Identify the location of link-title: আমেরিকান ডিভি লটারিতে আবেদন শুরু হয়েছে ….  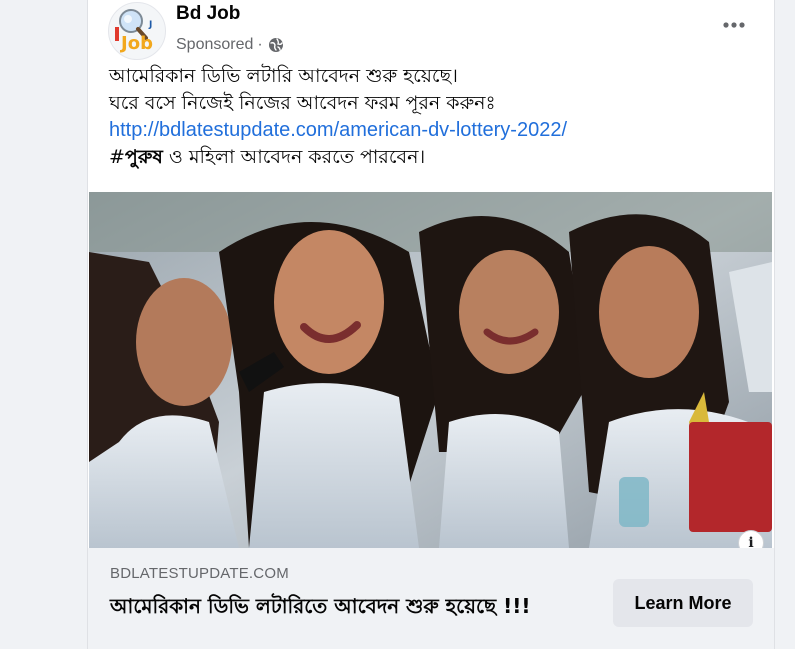
(350, 606).